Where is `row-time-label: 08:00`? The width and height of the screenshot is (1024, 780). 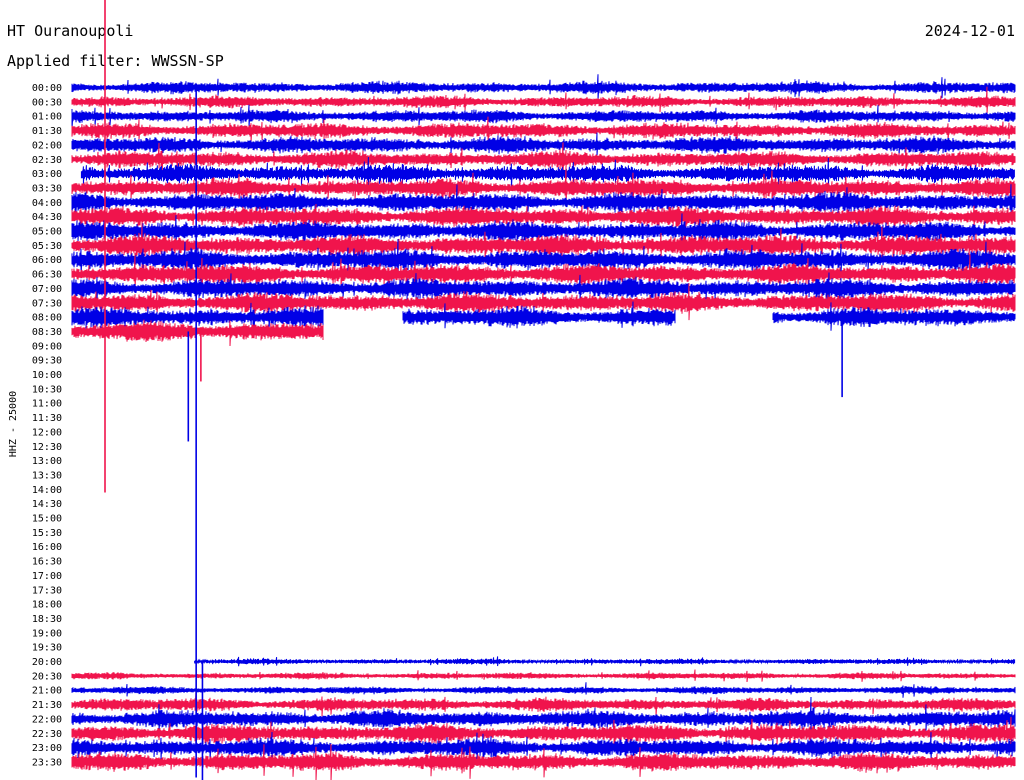
row-time-label: 08:00 is located at coordinates (47, 318).